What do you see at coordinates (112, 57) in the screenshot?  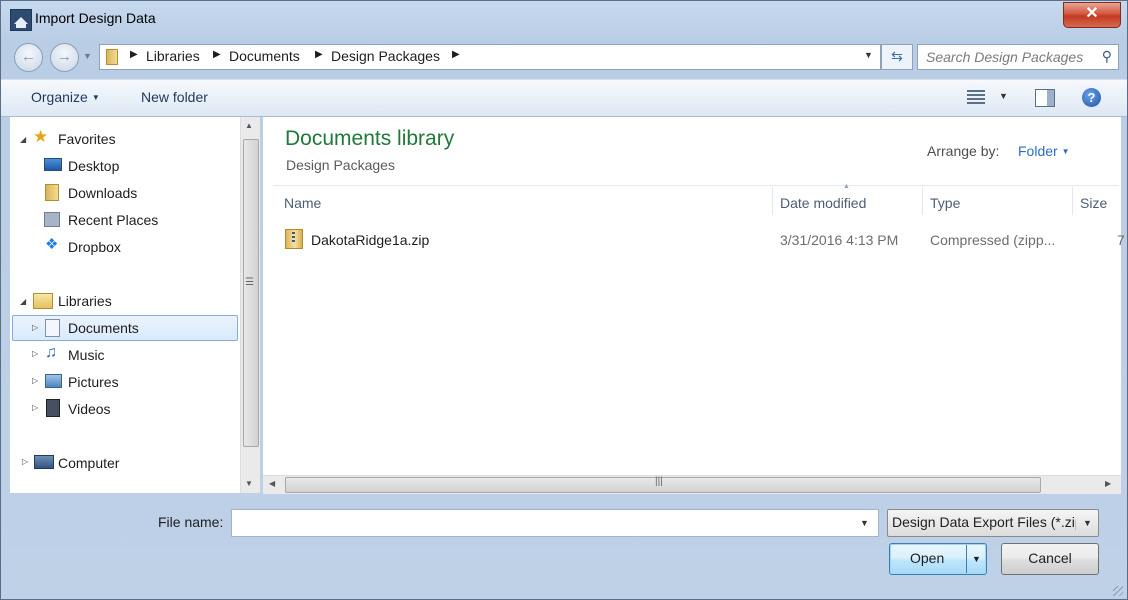 I see `folder-icon` at bounding box center [112, 57].